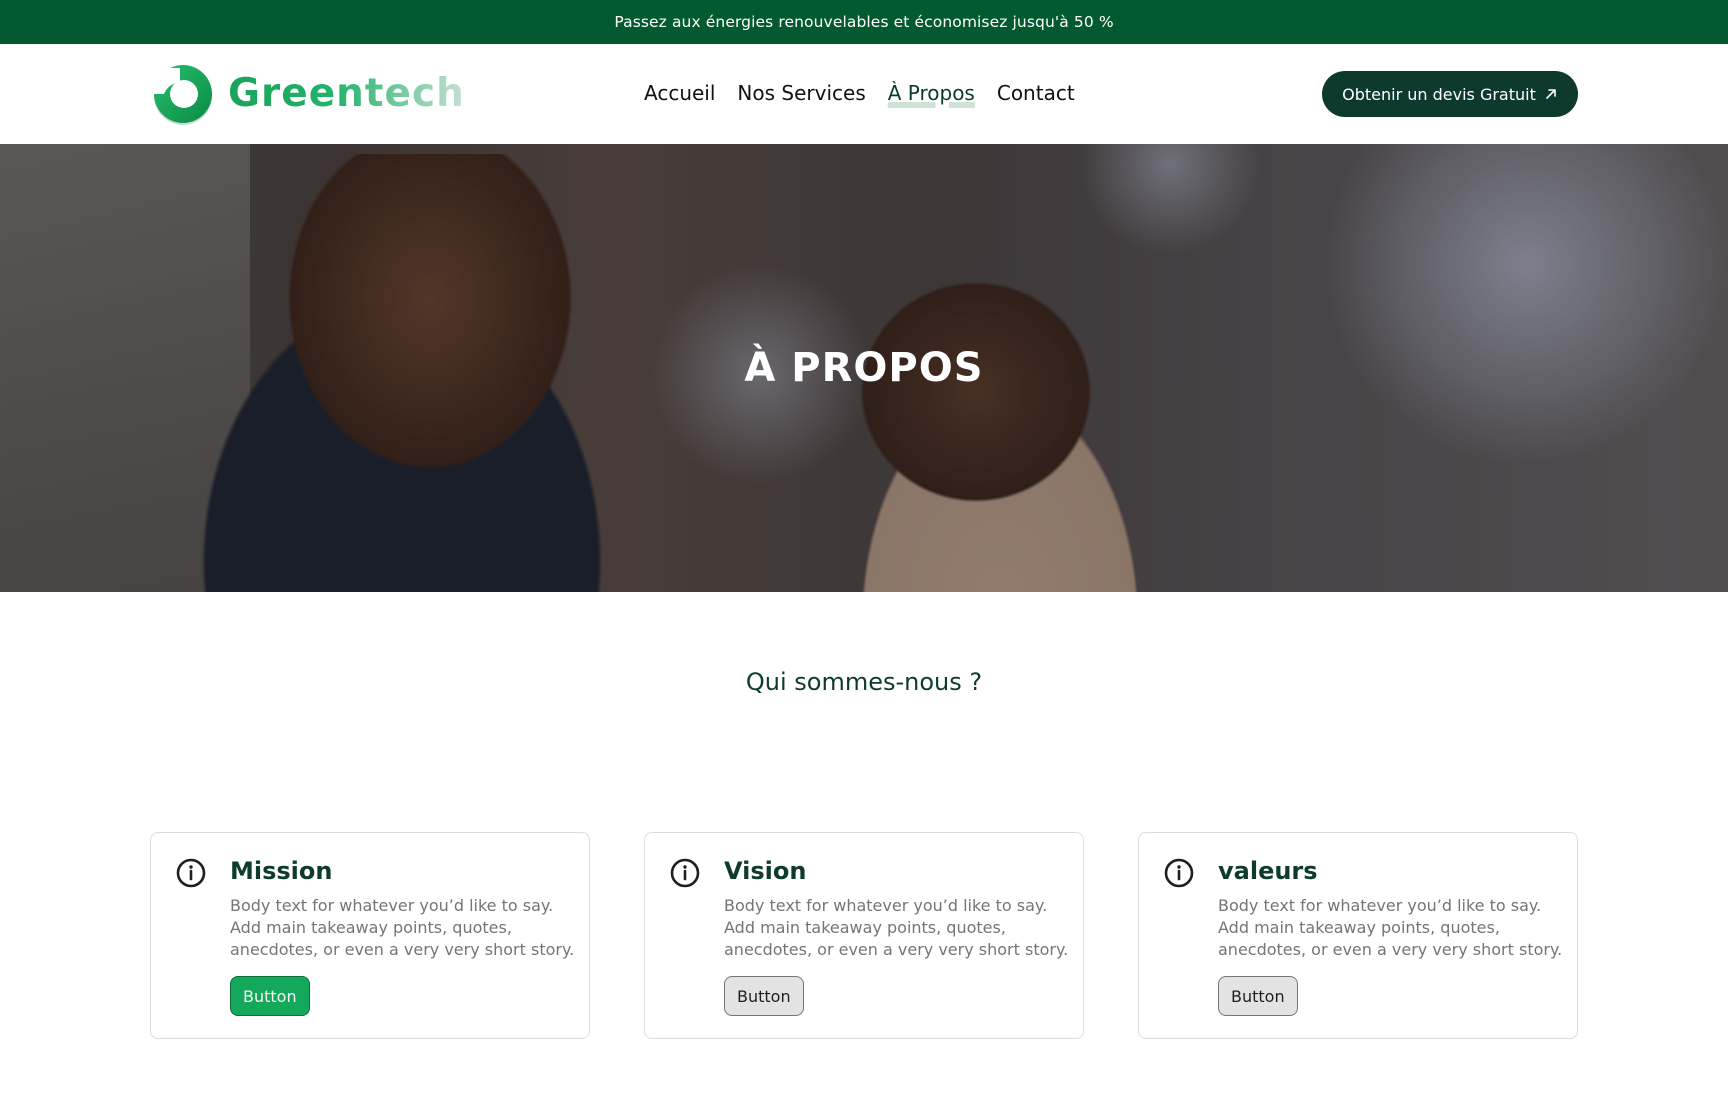 This screenshot has width=1728, height=1117. Describe the element at coordinates (1258, 996) in the screenshot. I see `valeurs-button: Button` at that location.